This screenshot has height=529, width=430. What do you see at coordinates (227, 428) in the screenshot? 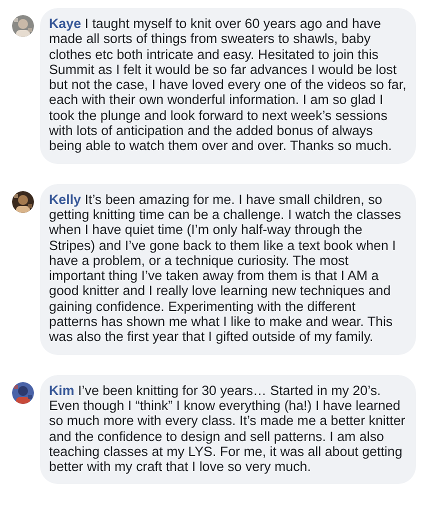
I see `comment-text: Kim I’ve been knitting for 30 years… Started in my 20’s. Even though I “think” I know everything (ha!) I have learned so much more with every class. It’s made me a better knitter and the confidence to design and sell patterns. I am also teaching classes at my LYS. For me, it was all about getting better with my craft that I love so very much.` at bounding box center [227, 428].